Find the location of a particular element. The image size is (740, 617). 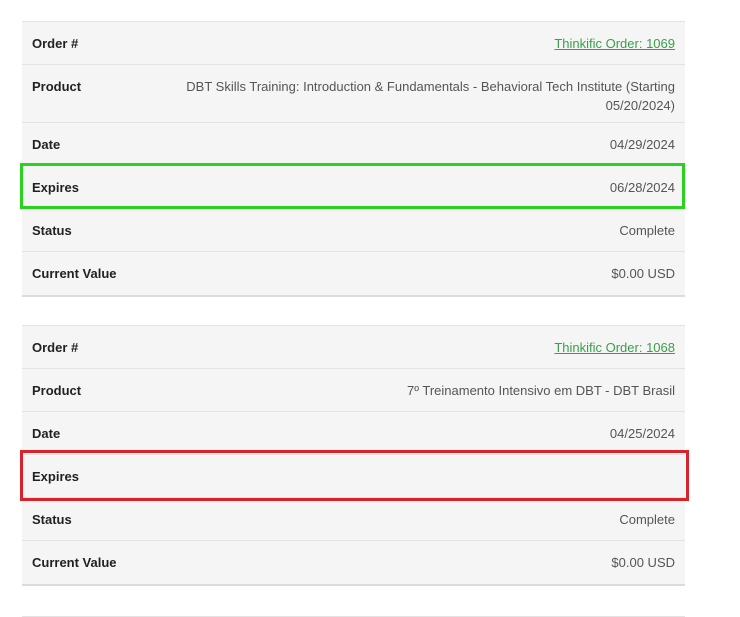

expires-value: 06/28/2024 is located at coordinates (642, 187).